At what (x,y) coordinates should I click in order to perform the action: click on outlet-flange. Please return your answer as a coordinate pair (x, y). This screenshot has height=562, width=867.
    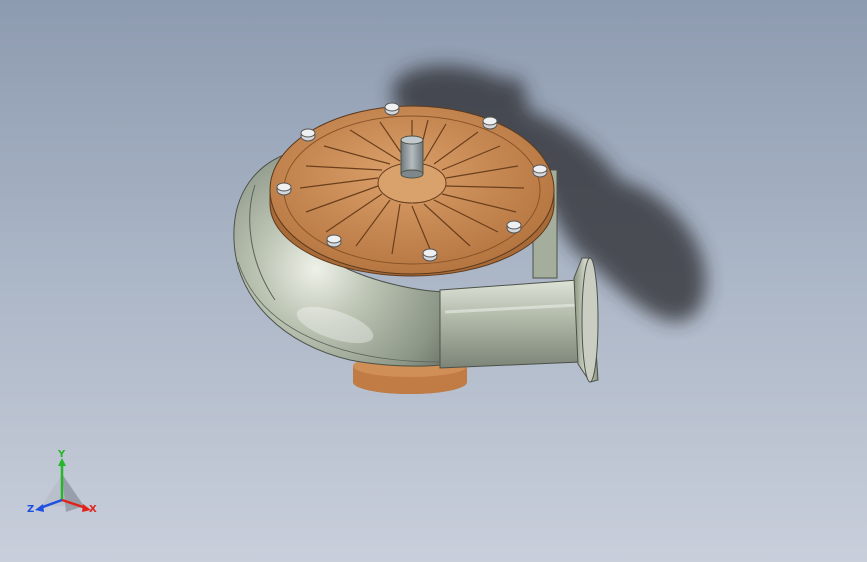
    Looking at the image, I should click on (586, 320).